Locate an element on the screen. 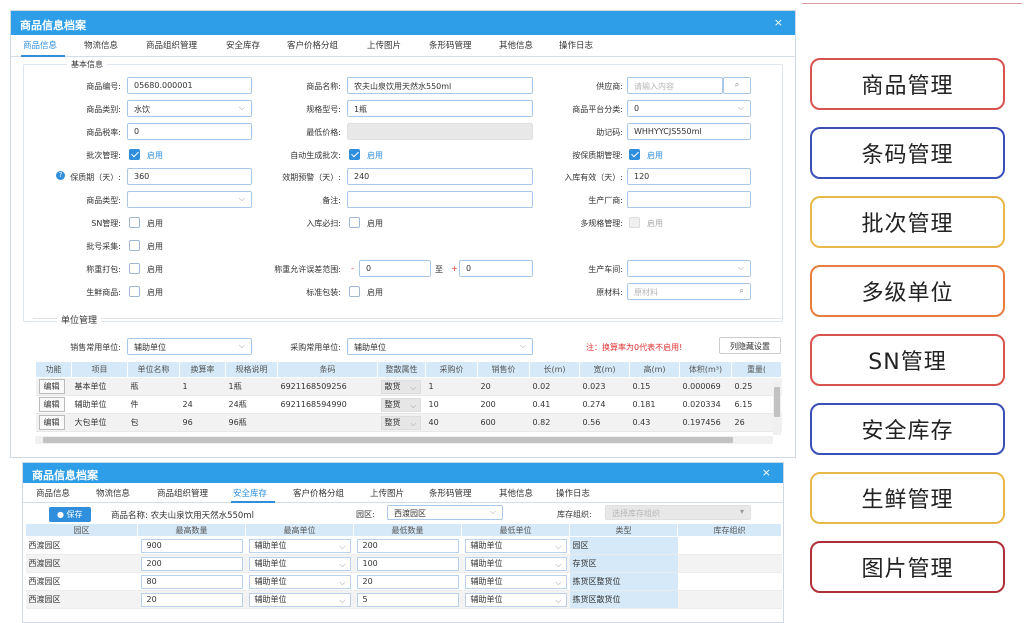  sn-mgmt-checkbox is located at coordinates (134, 222).